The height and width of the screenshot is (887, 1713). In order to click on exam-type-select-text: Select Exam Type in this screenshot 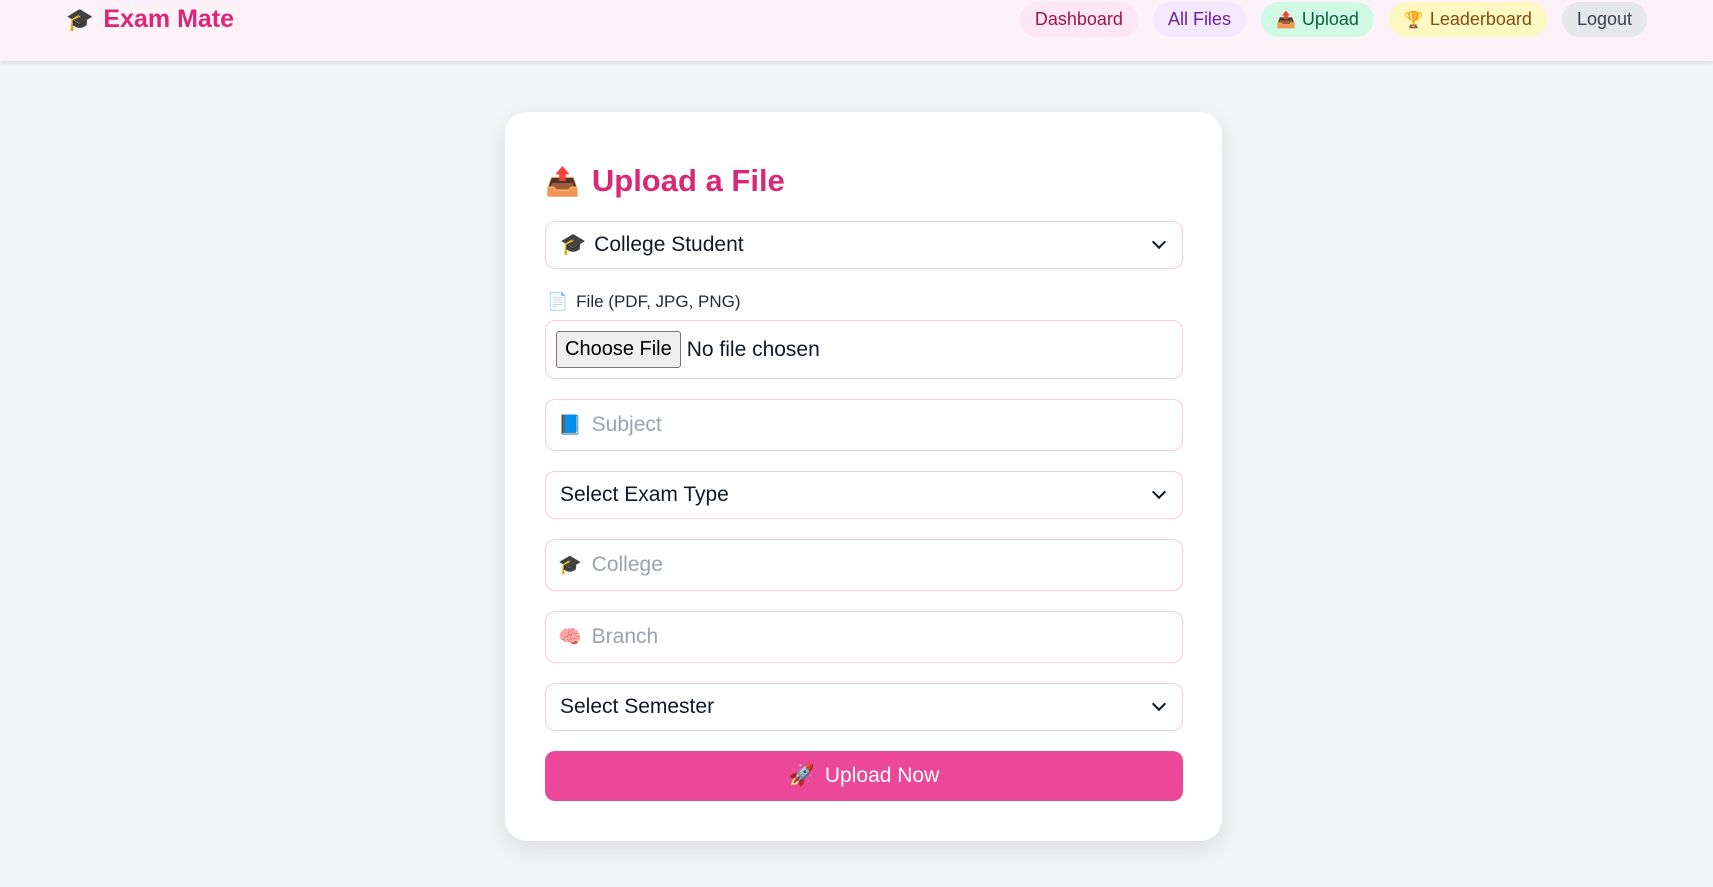, I will do `click(644, 494)`.